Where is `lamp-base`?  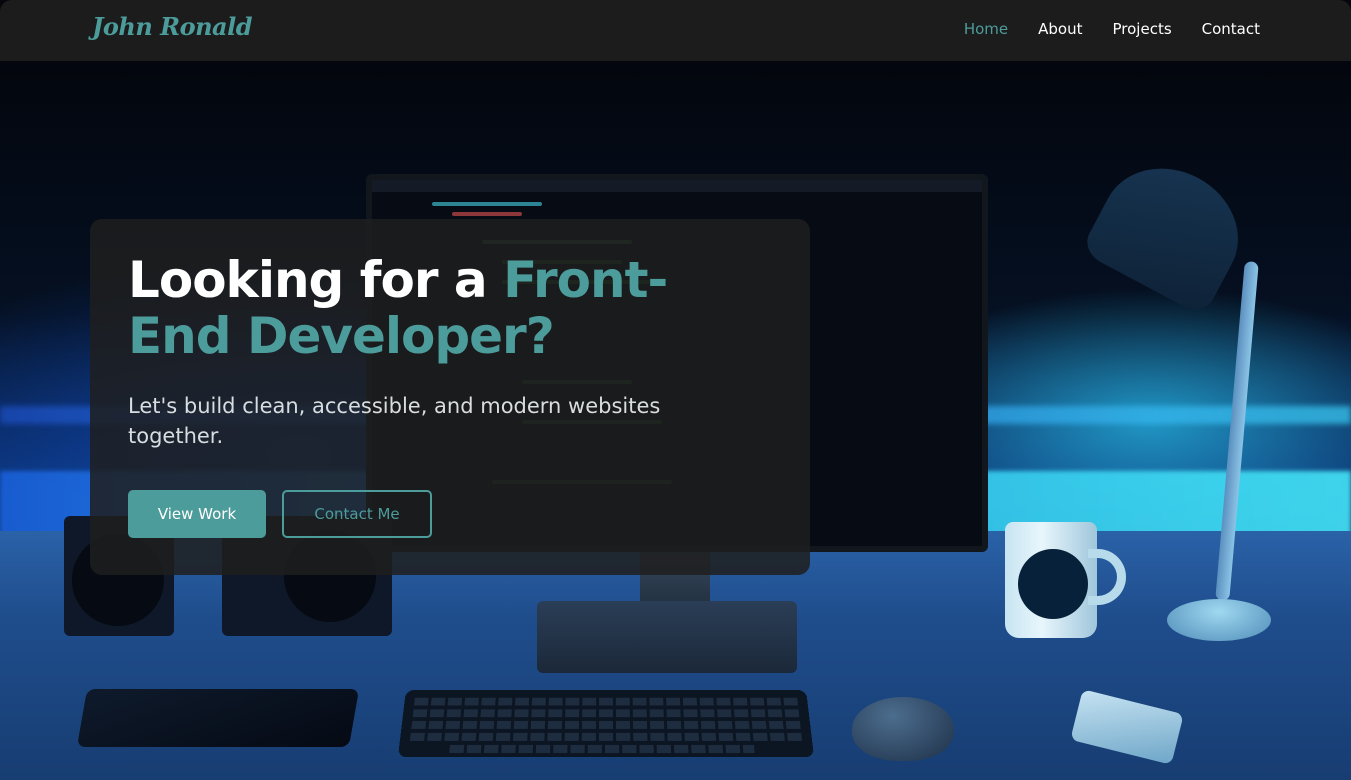
lamp-base is located at coordinates (1219, 620).